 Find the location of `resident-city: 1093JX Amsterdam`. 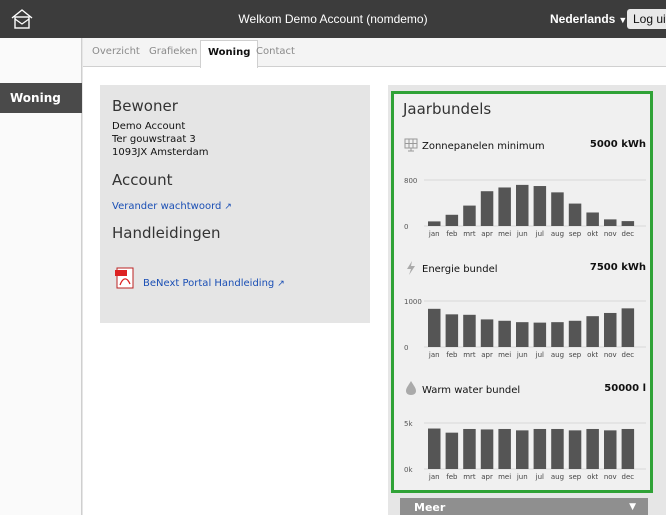

resident-city: 1093JX Amsterdam is located at coordinates (160, 152).